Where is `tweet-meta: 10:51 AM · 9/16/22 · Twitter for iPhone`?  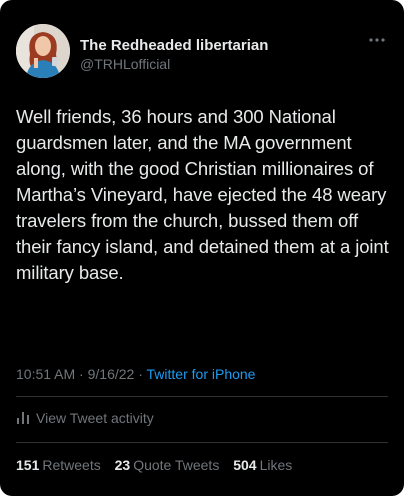
tweet-meta: 10:51 AM · 9/16/22 · Twitter for iPhone is located at coordinates (135, 374).